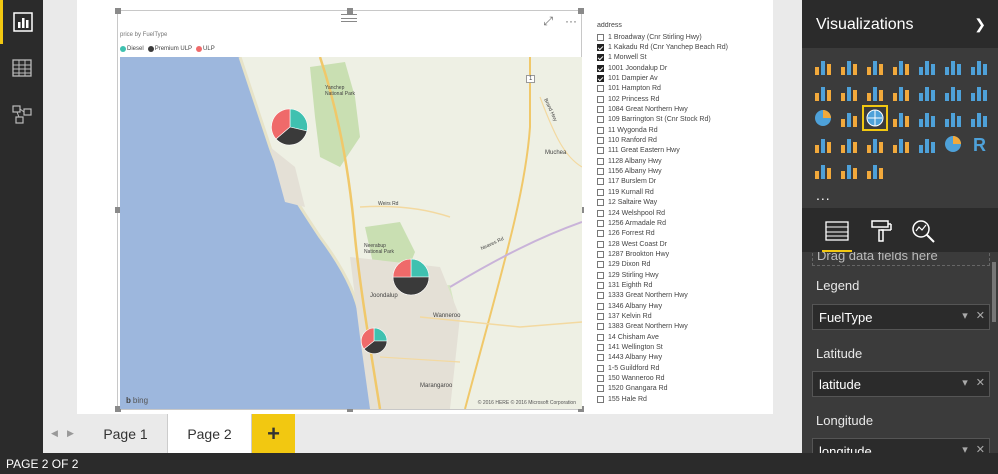 This screenshot has height=474, width=998. Describe the element at coordinates (875, 92) in the screenshot. I see `line-column-icon` at that location.